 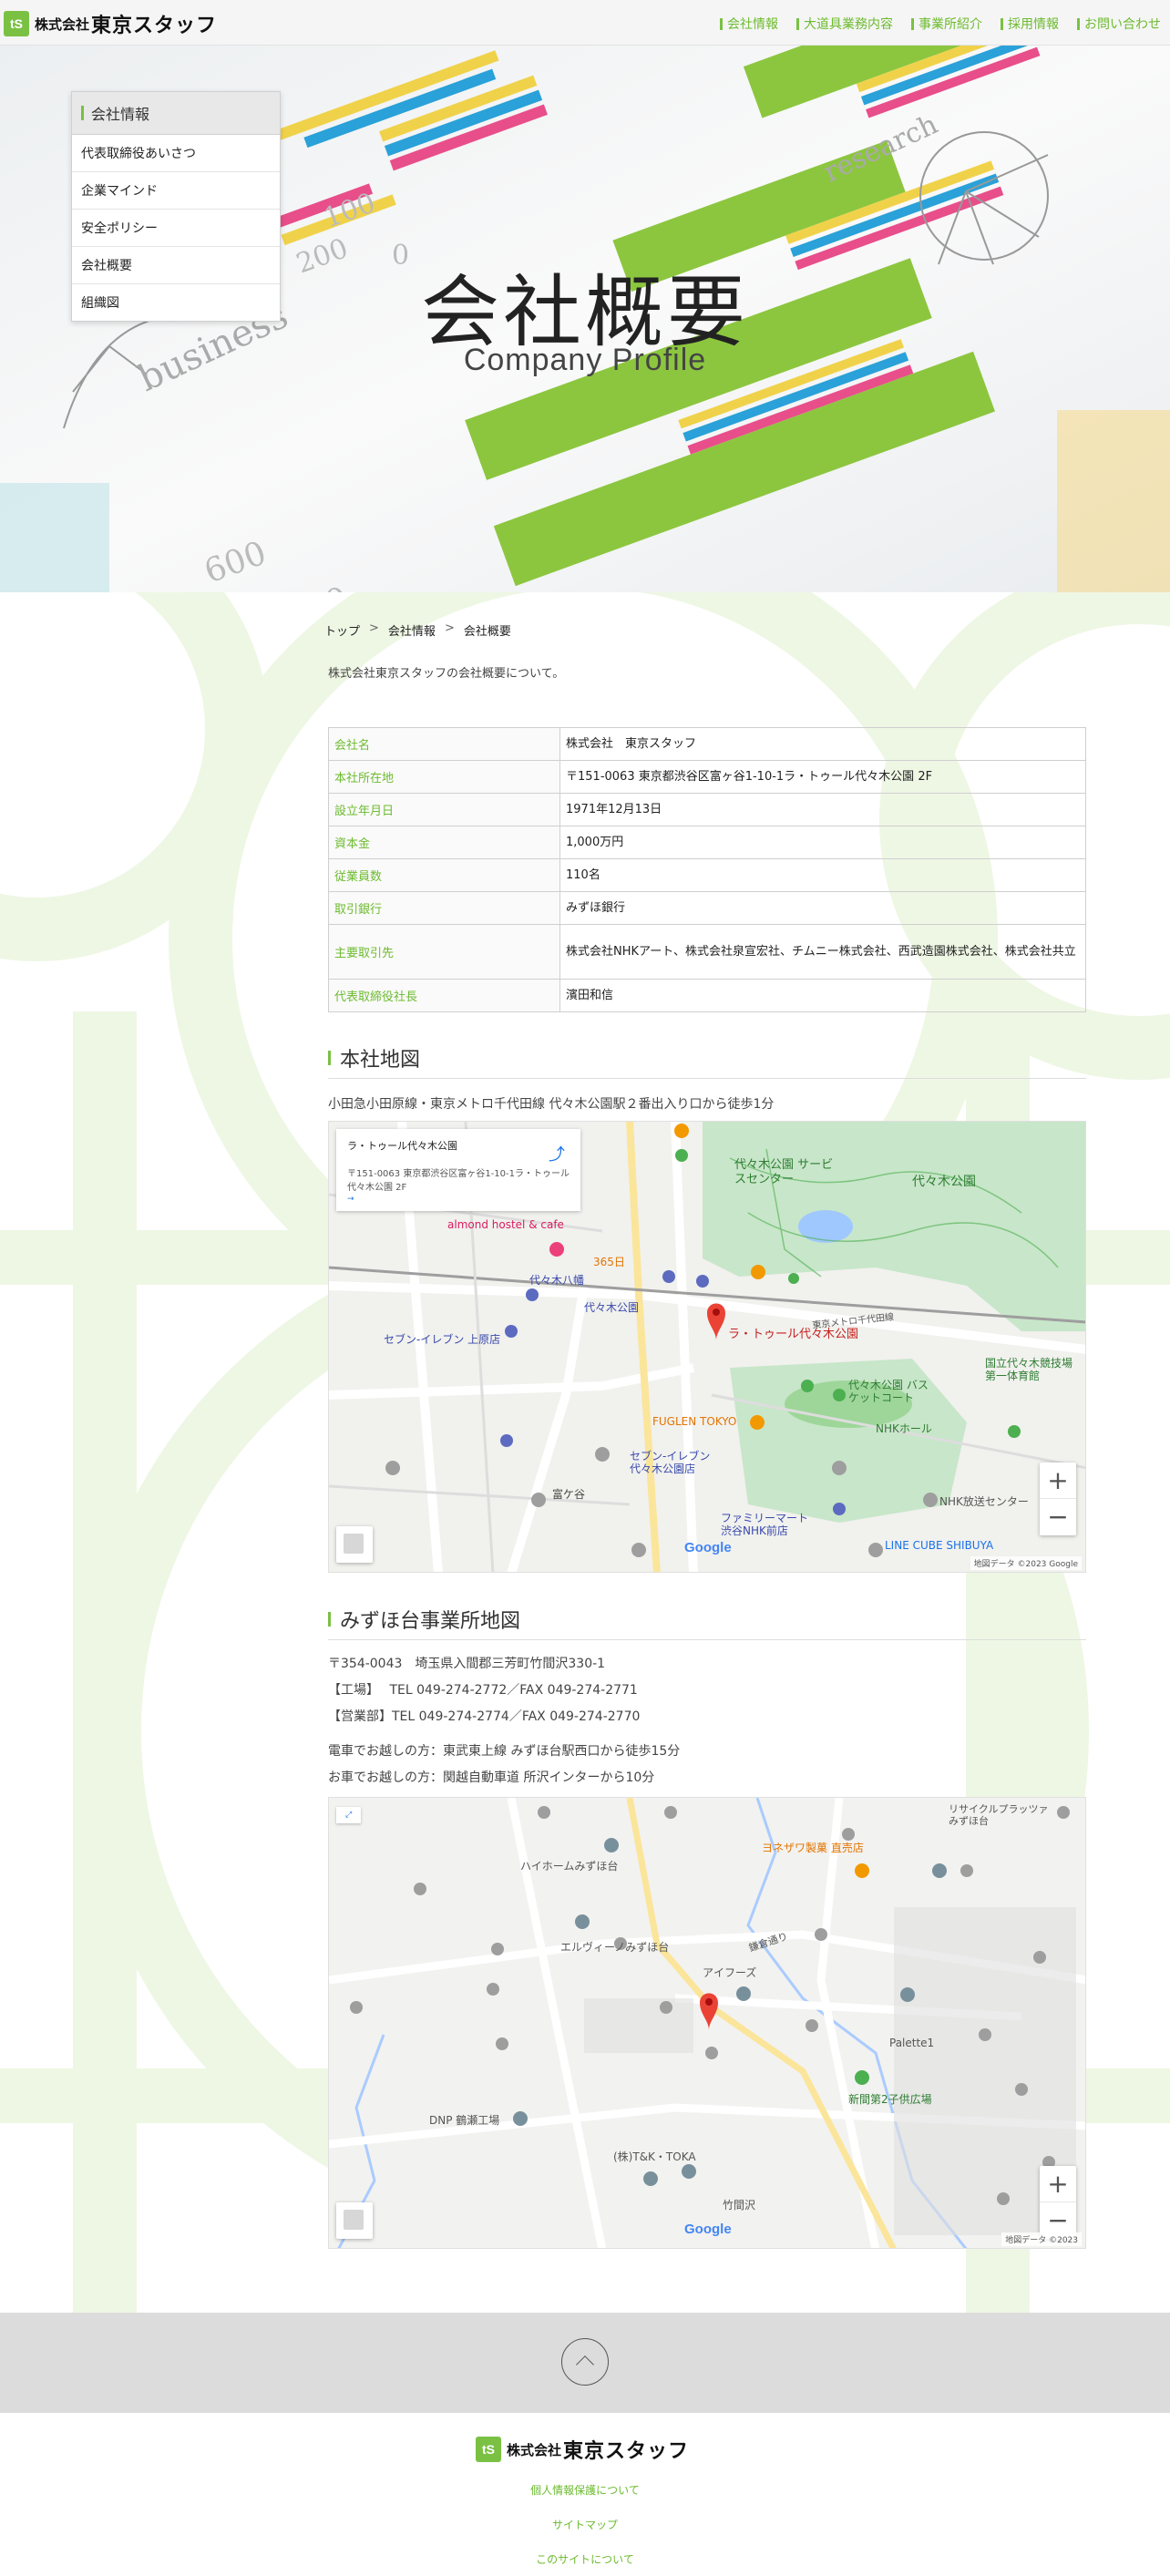 What do you see at coordinates (1122, 24) in the screenshot?
I see `nav-label: お問い合わせ` at bounding box center [1122, 24].